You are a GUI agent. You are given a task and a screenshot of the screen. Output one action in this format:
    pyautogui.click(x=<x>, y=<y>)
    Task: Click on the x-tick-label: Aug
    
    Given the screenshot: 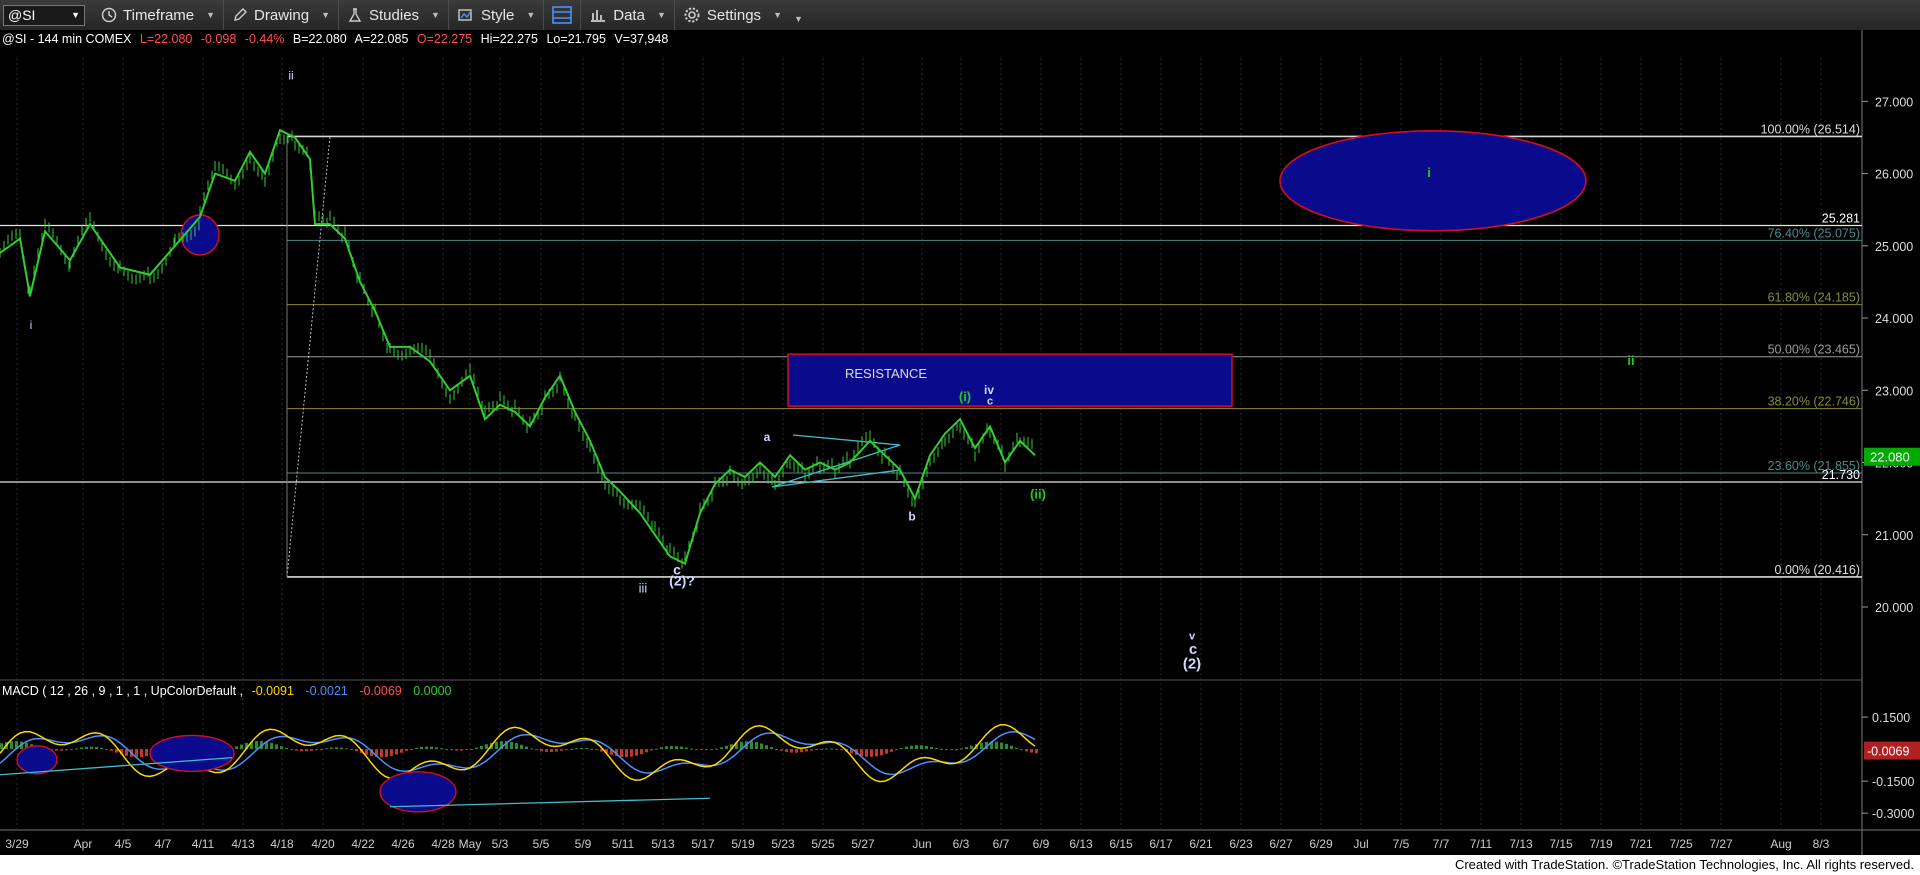 What is the action you would take?
    pyautogui.click(x=1780, y=844)
    